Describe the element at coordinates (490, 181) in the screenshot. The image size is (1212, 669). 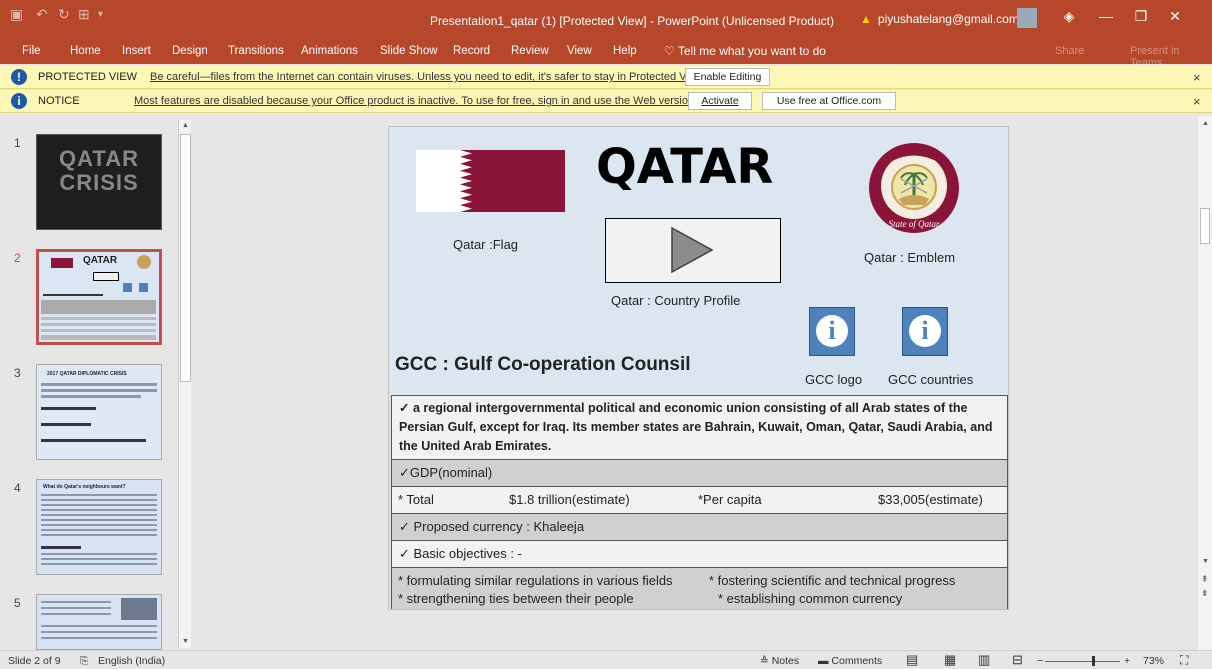
I see `qatar-flag-image` at that location.